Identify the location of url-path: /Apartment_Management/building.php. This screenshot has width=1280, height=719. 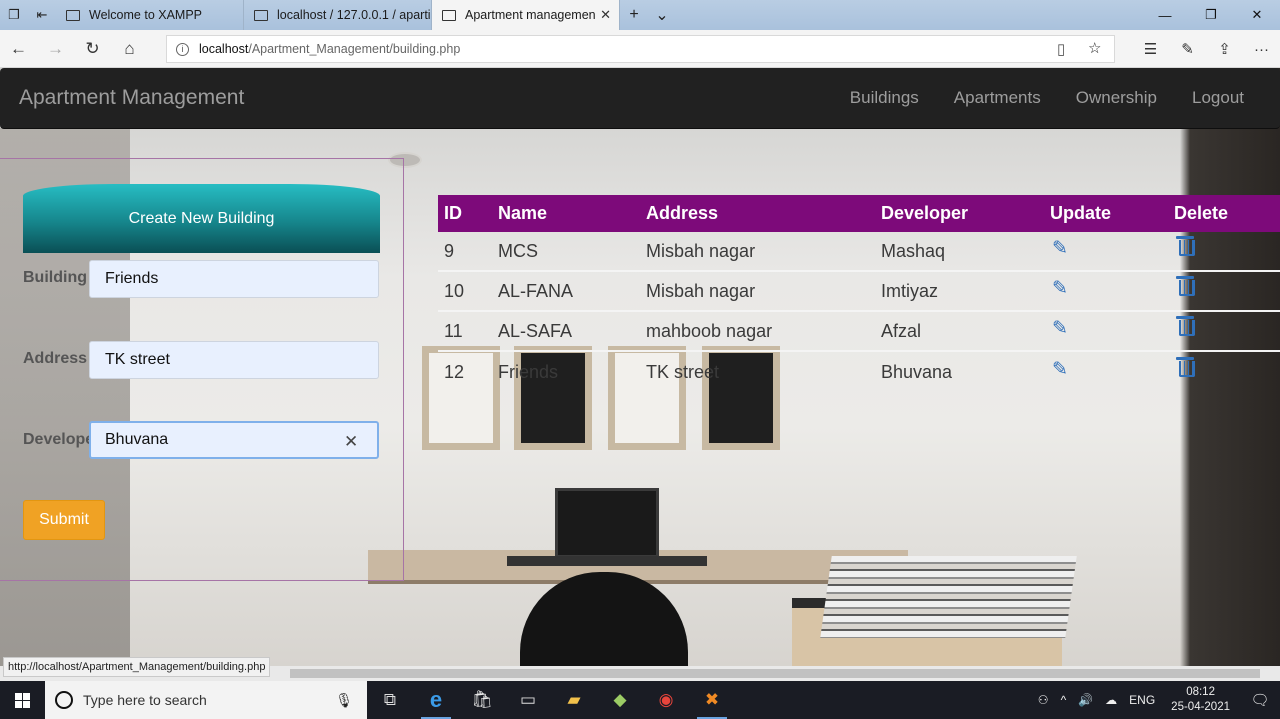
(354, 49).